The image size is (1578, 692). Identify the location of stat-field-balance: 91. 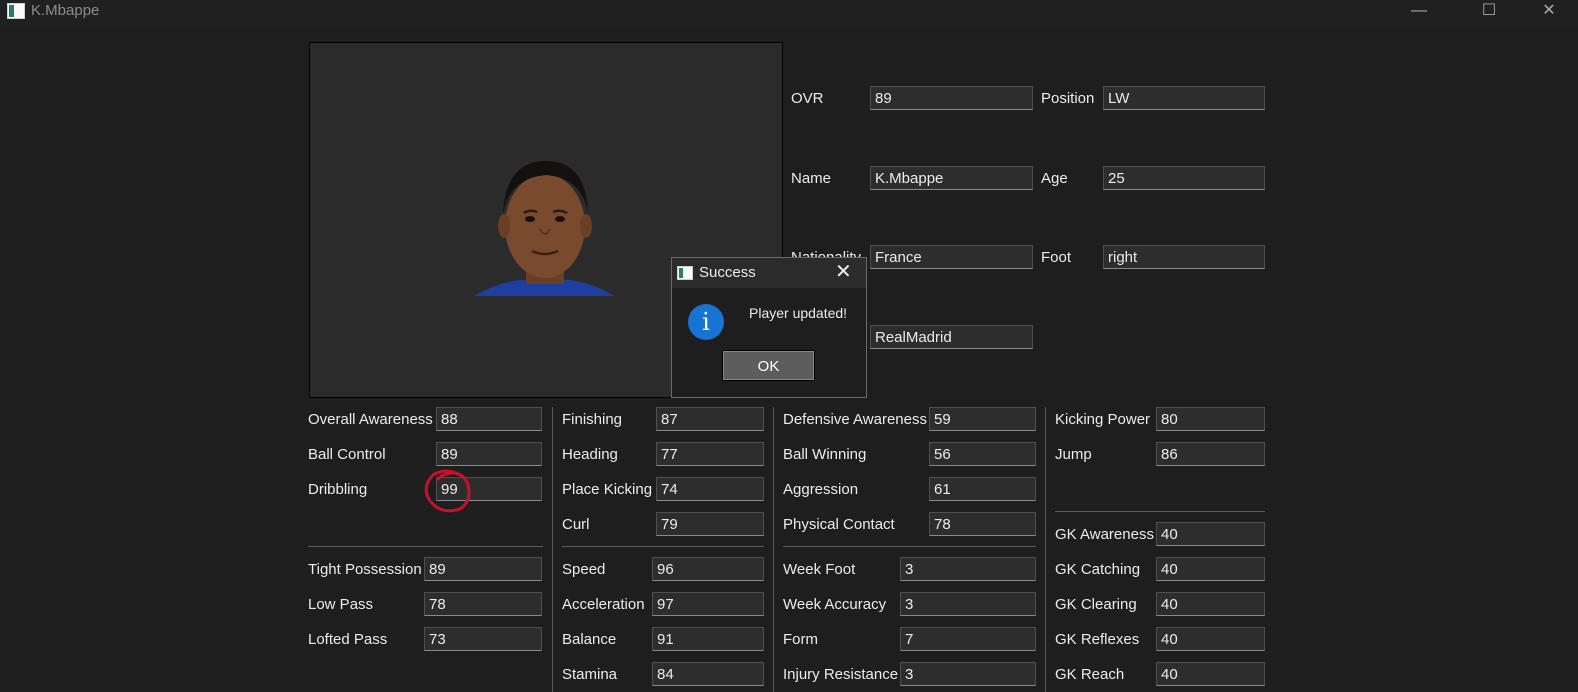
(708, 639).